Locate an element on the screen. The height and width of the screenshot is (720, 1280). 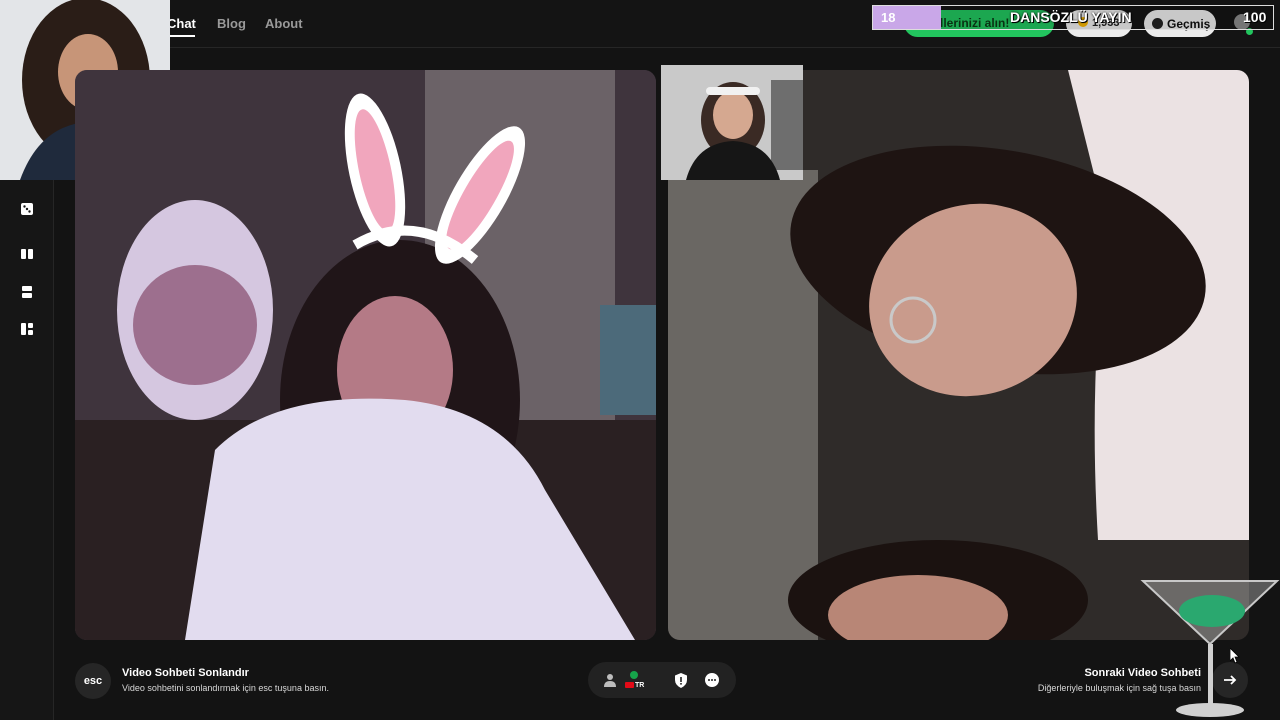
nav-link-about: About is located at coordinates (284, 23).